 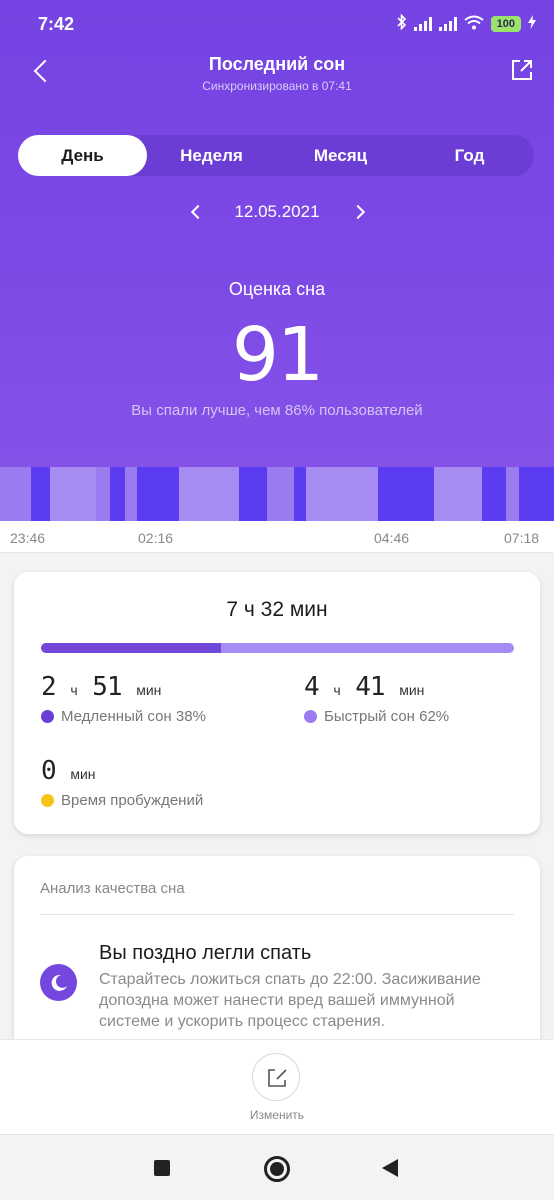 I want to click on edit-button, so click(x=276, y=1077).